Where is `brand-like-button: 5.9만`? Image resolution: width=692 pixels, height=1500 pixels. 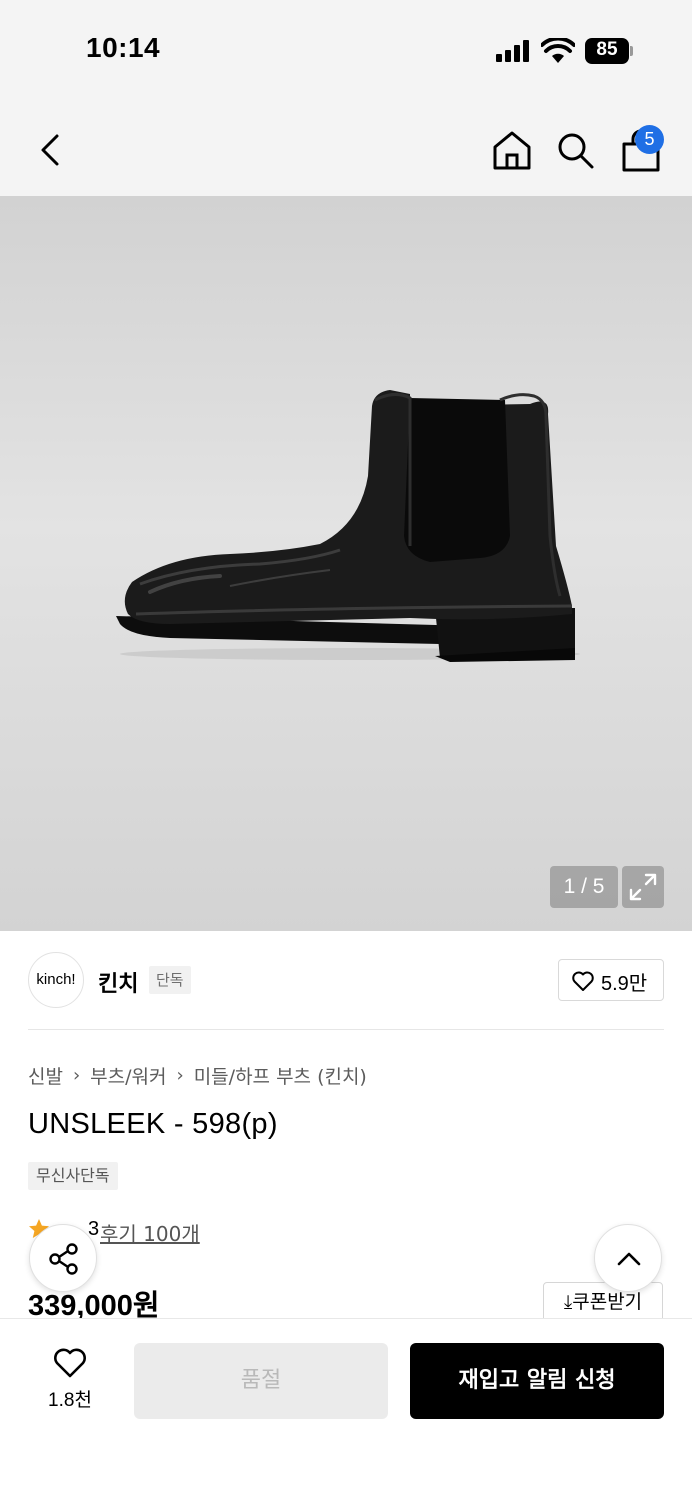
brand-like-button: 5.9만 is located at coordinates (611, 980).